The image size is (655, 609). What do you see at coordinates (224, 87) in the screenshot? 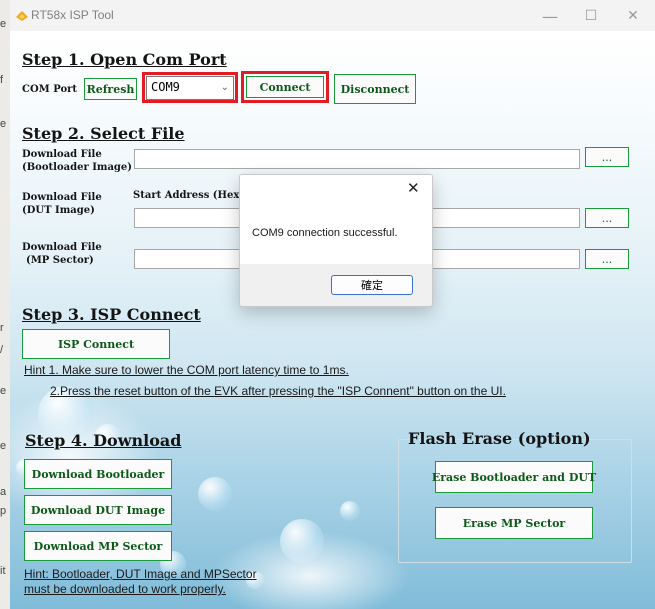
I see `chevron-down-icon: ⌄` at bounding box center [224, 87].